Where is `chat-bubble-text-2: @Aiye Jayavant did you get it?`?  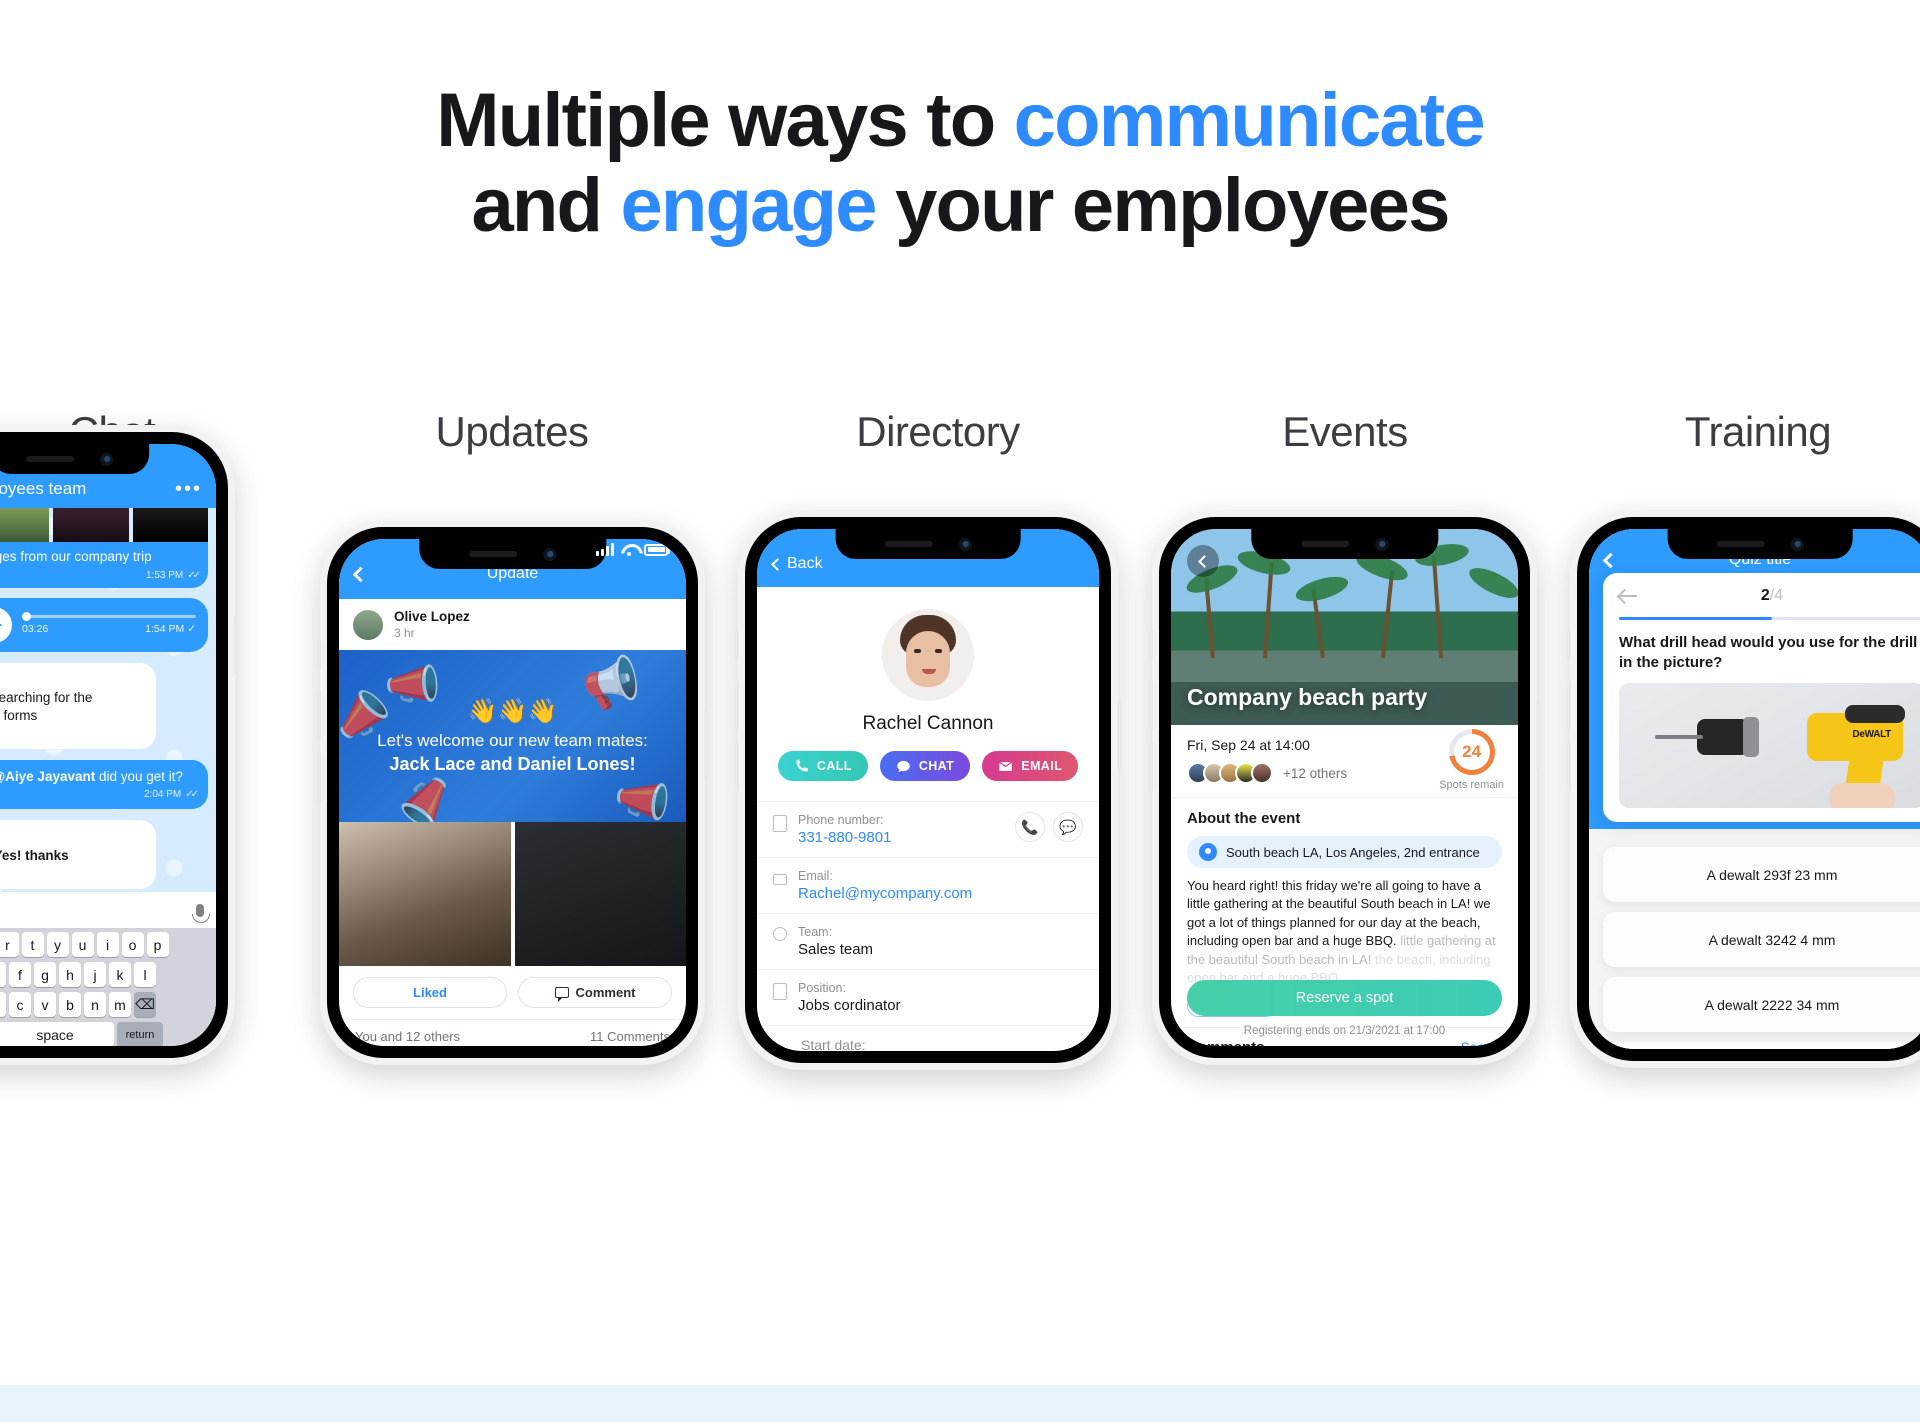 chat-bubble-text-2: @Aiye Jayavant did you get it? is located at coordinates (98, 777).